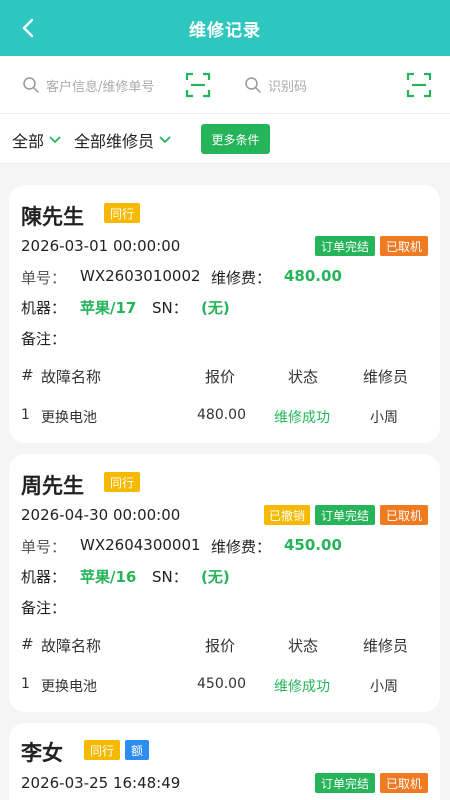 The width and height of the screenshot is (450, 800). What do you see at coordinates (52, 486) in the screenshot?
I see `customer-name: 周先生` at bounding box center [52, 486].